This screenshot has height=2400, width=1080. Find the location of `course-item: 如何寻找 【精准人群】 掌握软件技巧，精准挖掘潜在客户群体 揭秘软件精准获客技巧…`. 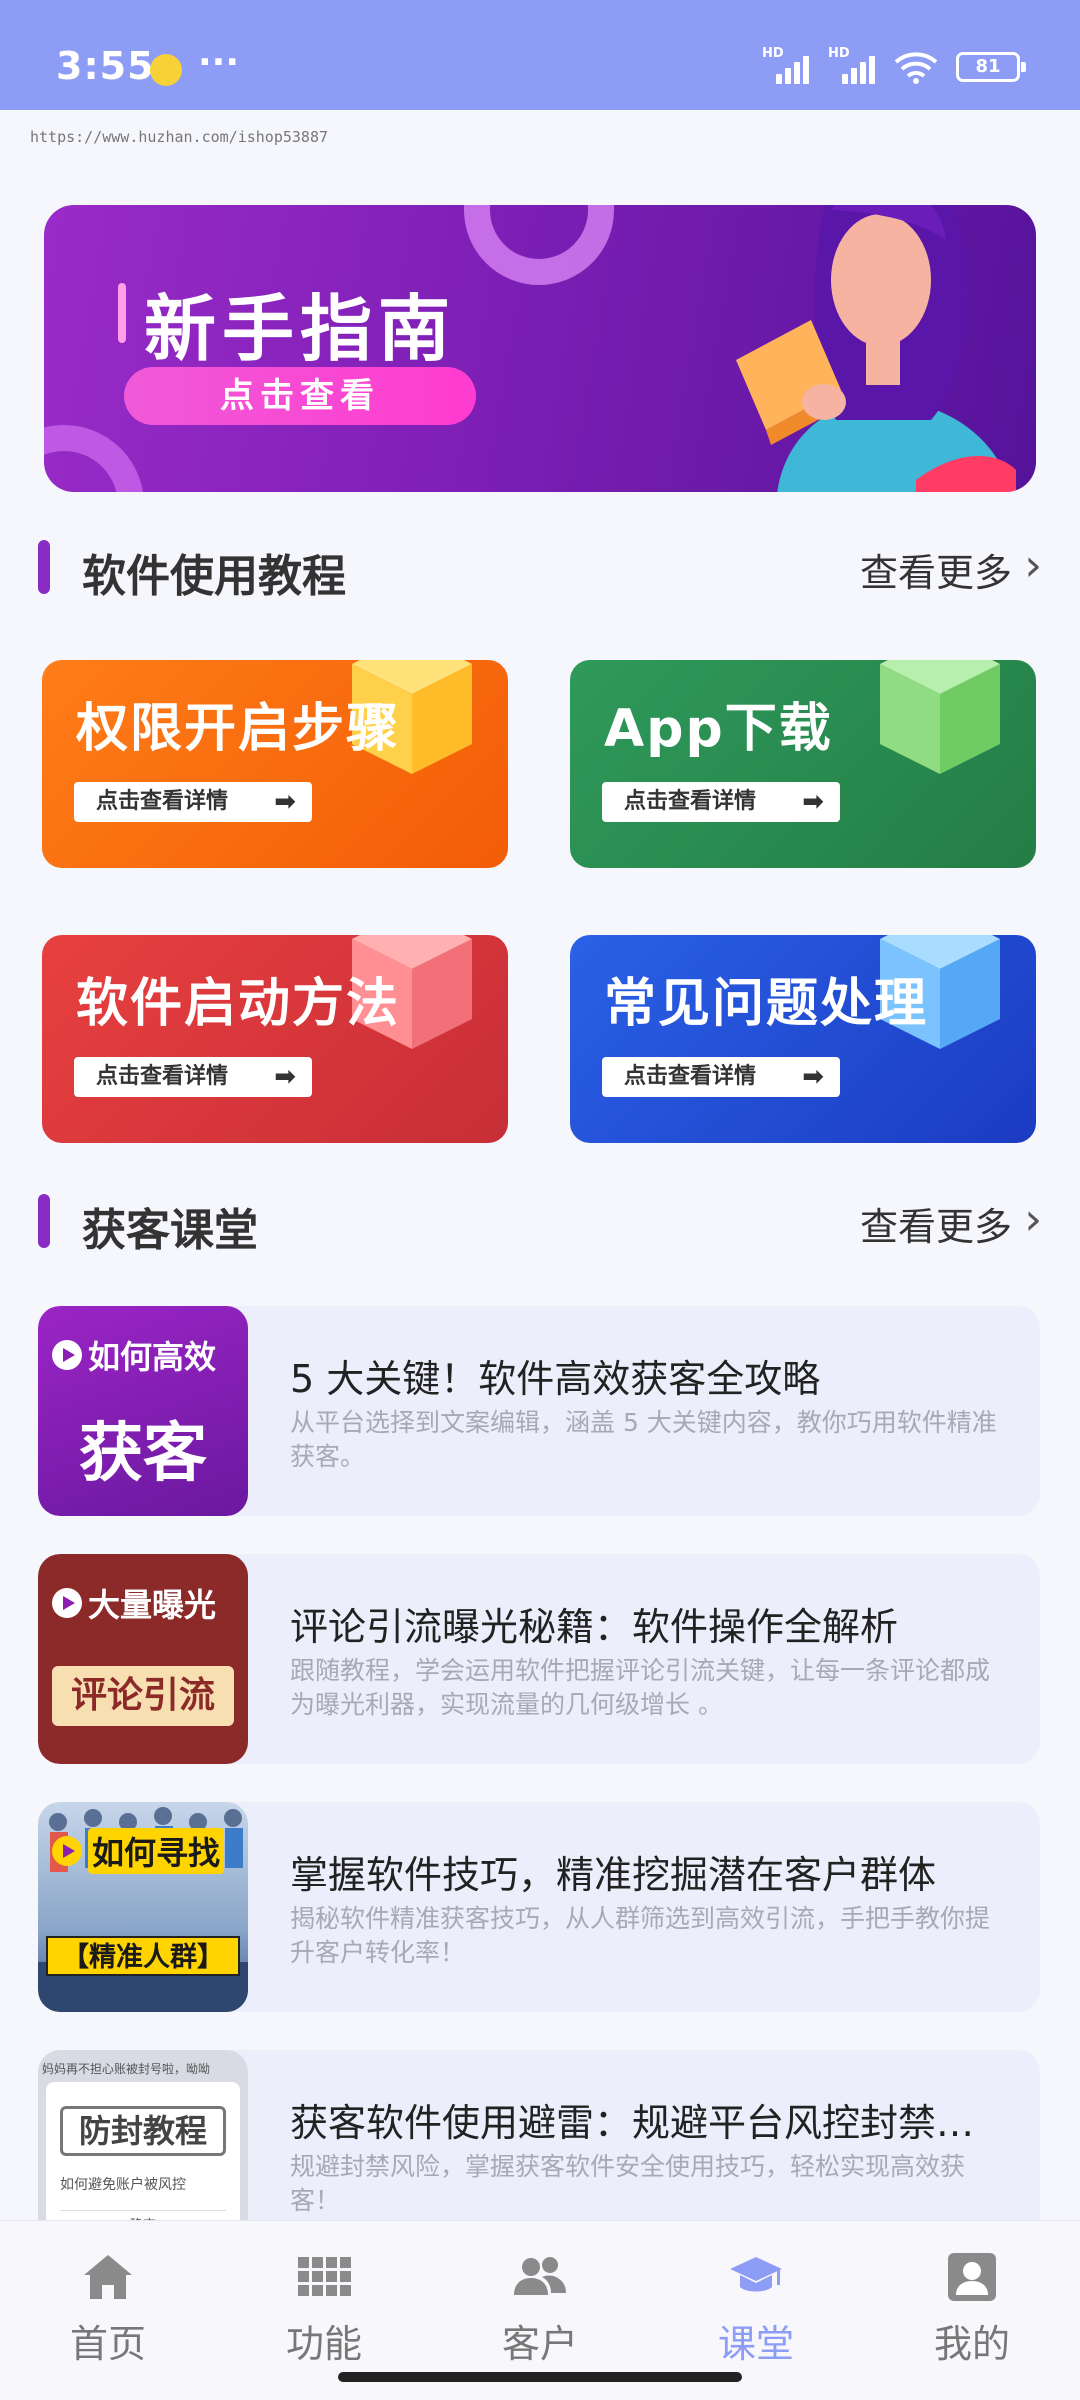

course-item: 如何寻找 【精准人群】 掌握软件技巧，精准挖掘潜在客户群体 揭秘软件精准获客技巧… is located at coordinates (539, 1907).